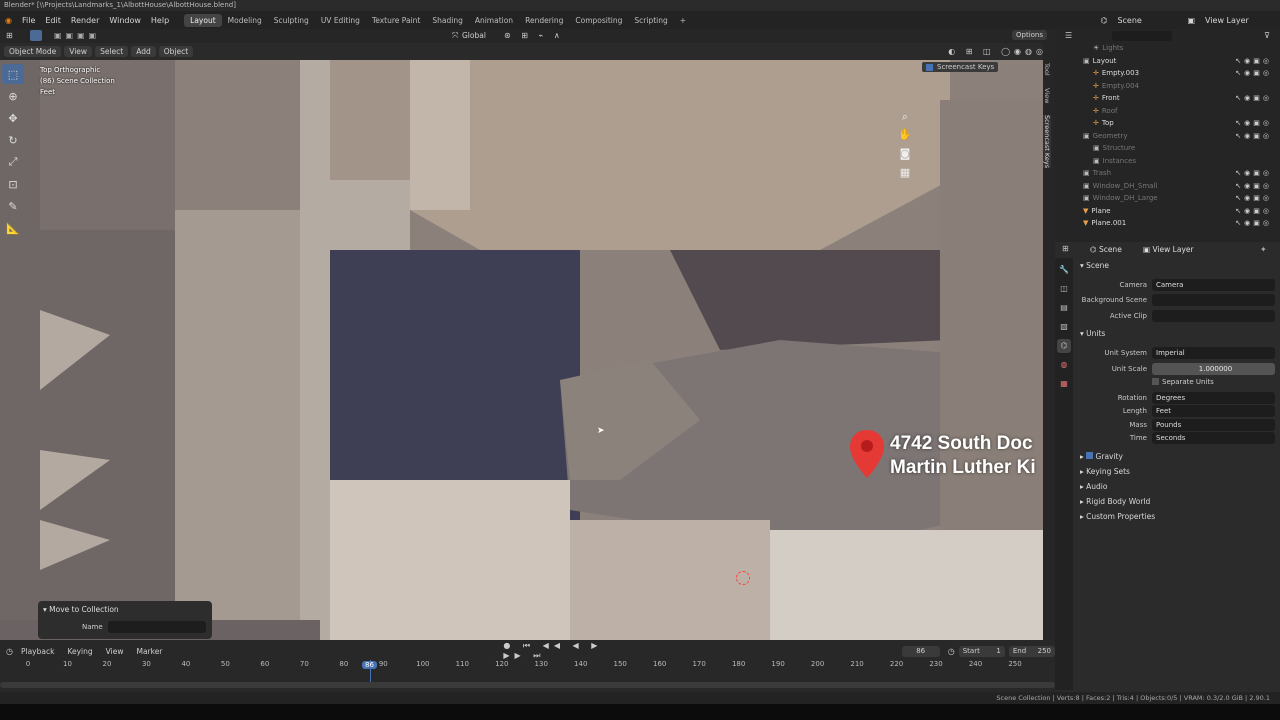  Describe the element at coordinates (369, 664) in the screenshot. I see `playhead: 86` at that location.